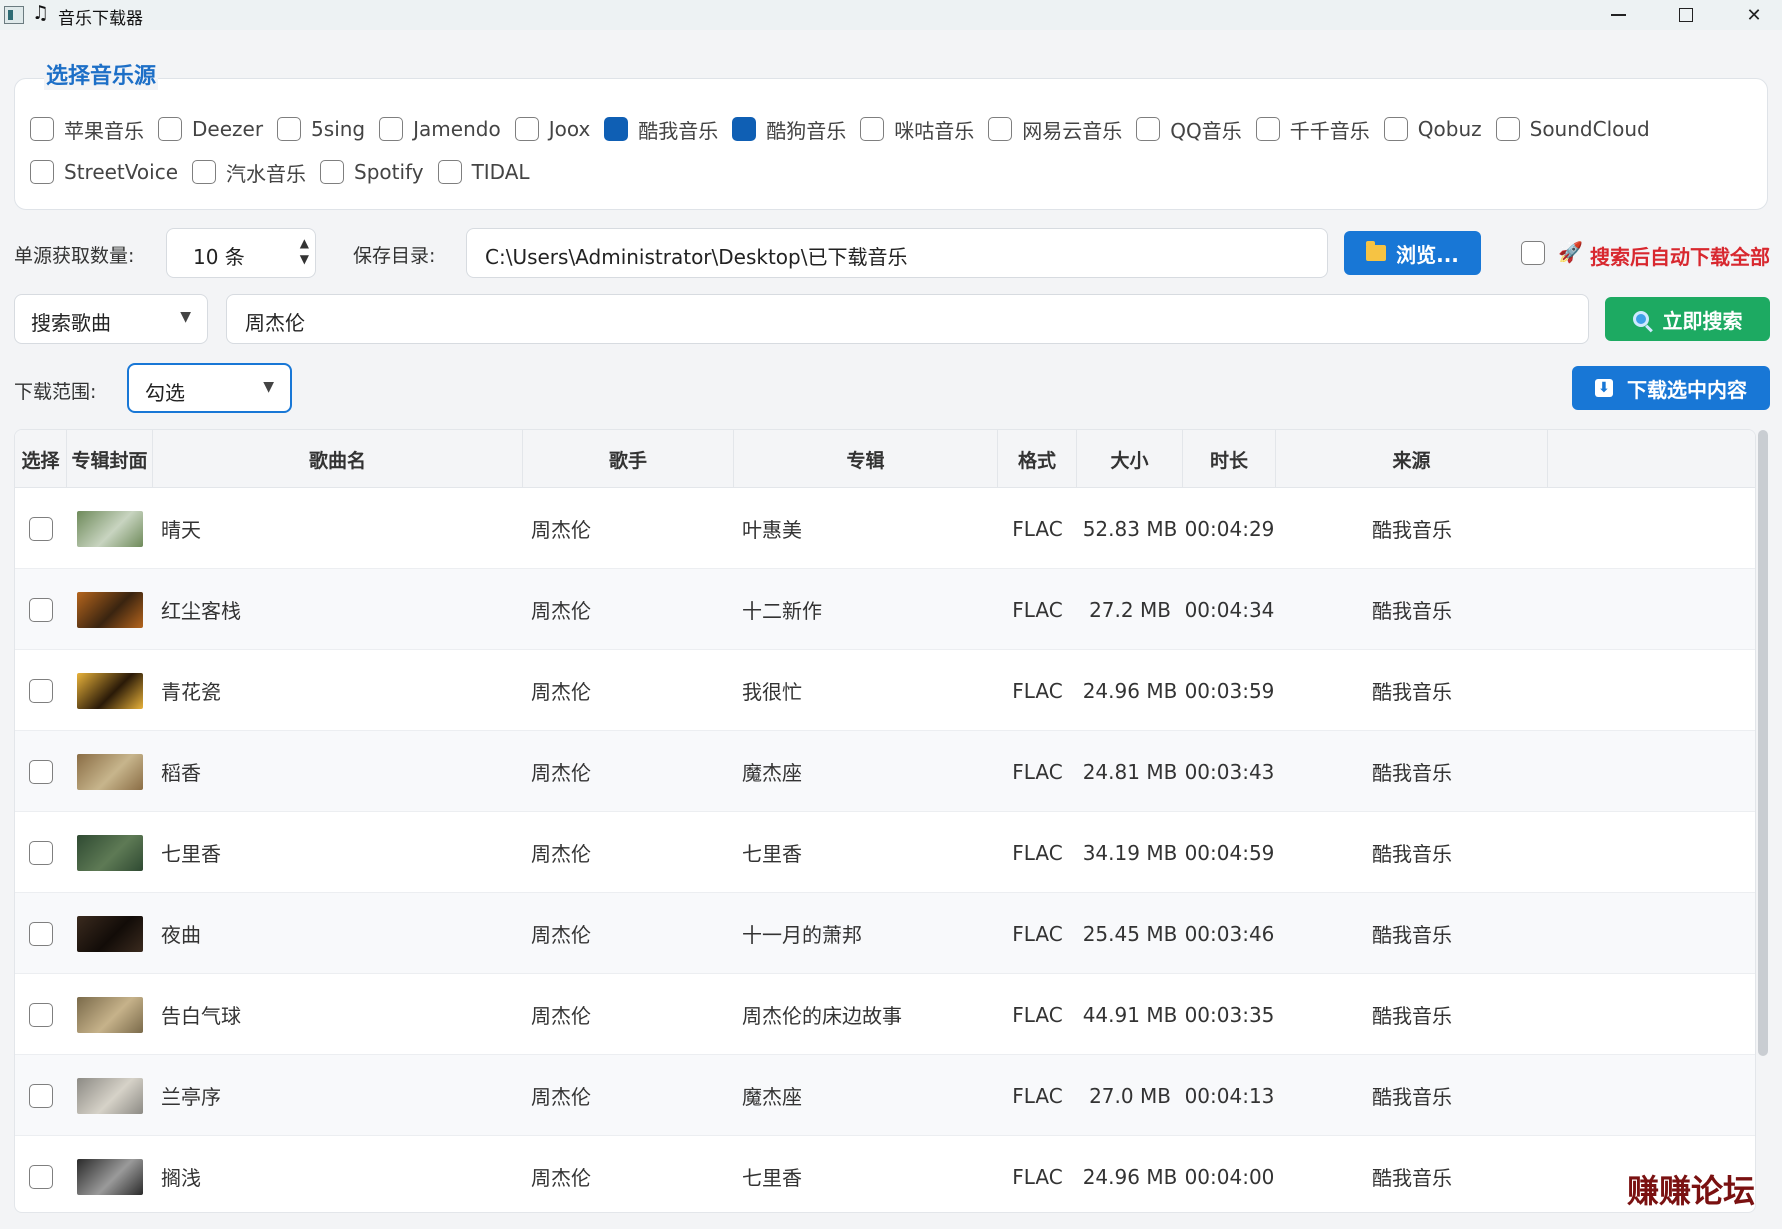 Image resolution: width=1782 pixels, height=1229 pixels. I want to click on column-header: 歌曲名, so click(338, 459).